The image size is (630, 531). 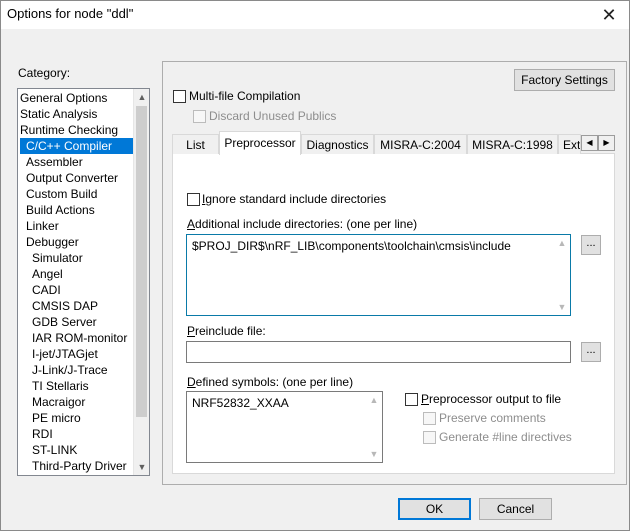 What do you see at coordinates (56, 418) in the screenshot?
I see `category-item-pe-micro: PE micro` at bounding box center [56, 418].